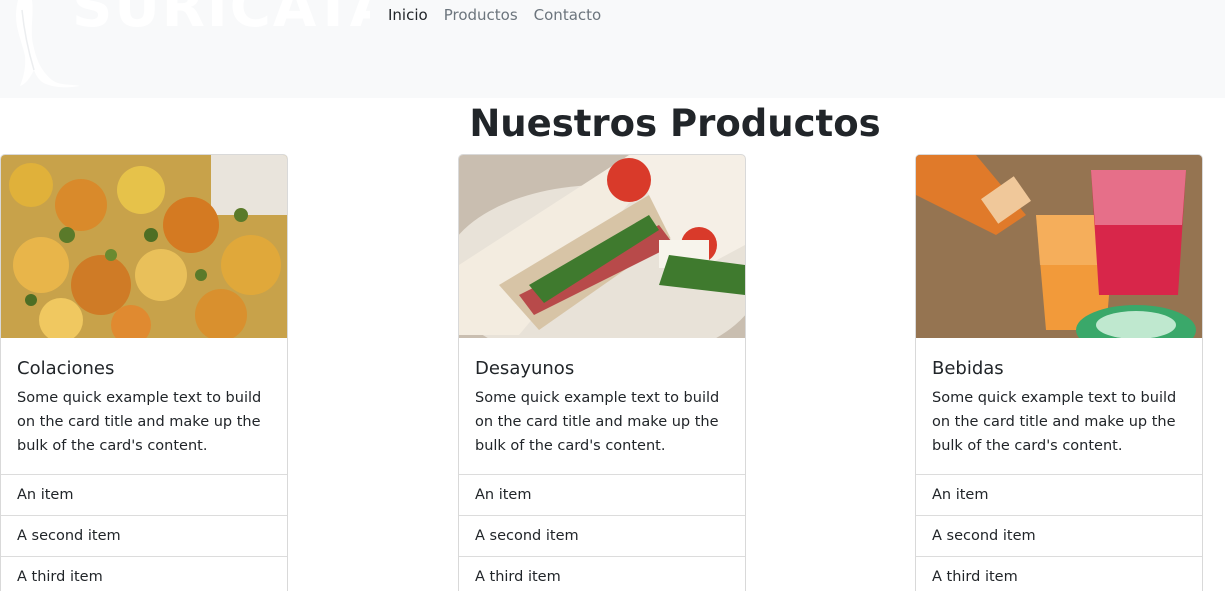  I want to click on nav-link-productos: Productos, so click(481, 15).